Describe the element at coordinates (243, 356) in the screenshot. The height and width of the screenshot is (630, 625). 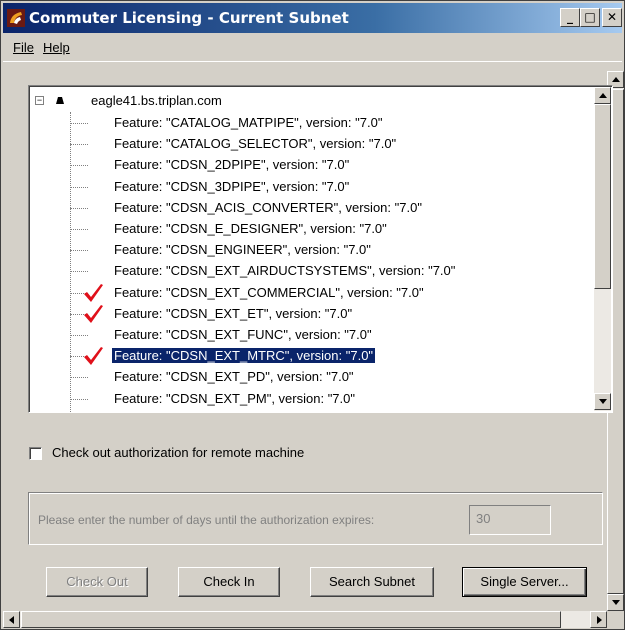
I see `feature-label: Feature: "CDSN_EXT_MTRC", version: "7.0"` at that location.